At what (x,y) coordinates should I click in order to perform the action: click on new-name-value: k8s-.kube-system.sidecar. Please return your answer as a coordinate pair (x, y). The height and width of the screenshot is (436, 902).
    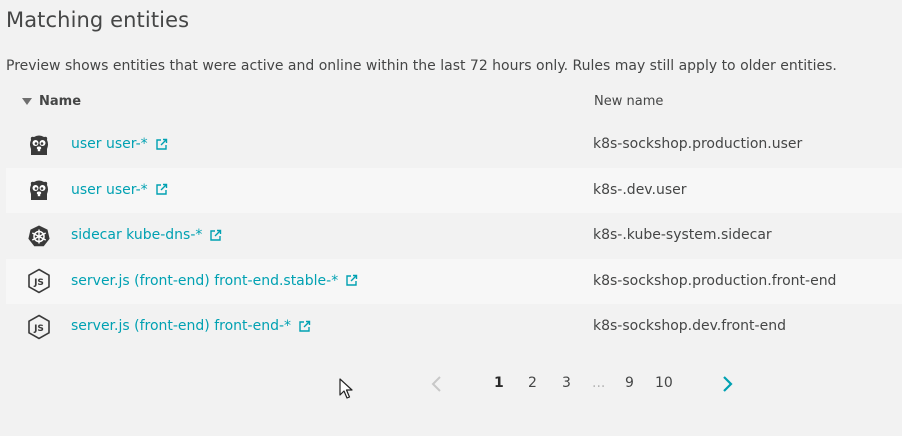
    Looking at the image, I should click on (682, 235).